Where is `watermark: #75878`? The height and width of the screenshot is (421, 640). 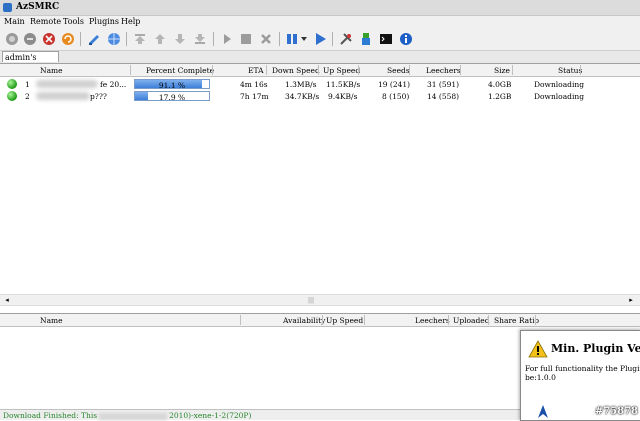
watermark: #75878 is located at coordinates (616, 411).